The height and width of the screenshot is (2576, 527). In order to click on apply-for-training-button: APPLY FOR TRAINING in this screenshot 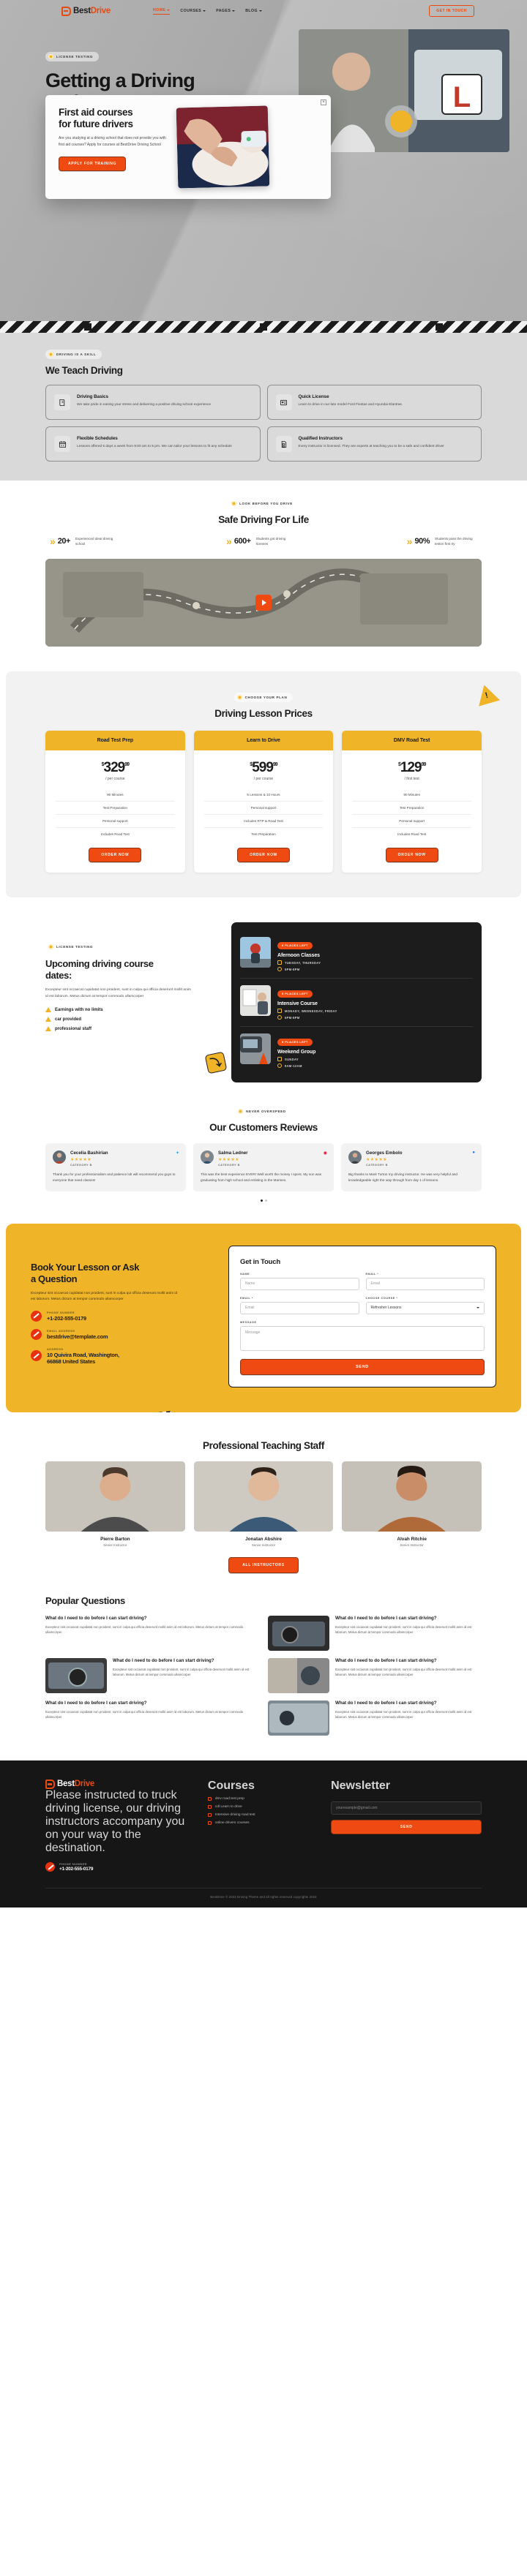, I will do `click(93, 164)`.